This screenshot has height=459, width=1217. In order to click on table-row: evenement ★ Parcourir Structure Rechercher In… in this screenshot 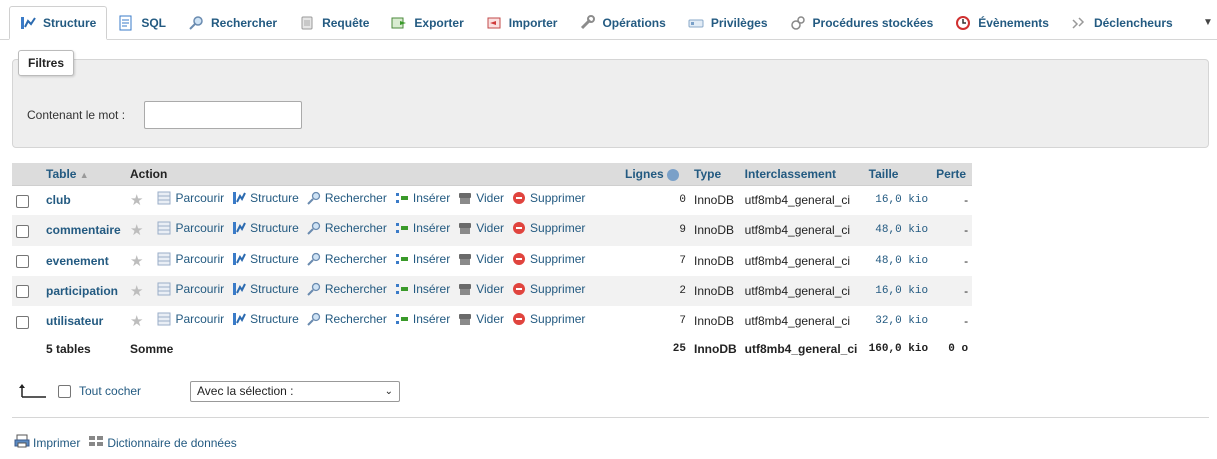, I will do `click(492, 260)`.